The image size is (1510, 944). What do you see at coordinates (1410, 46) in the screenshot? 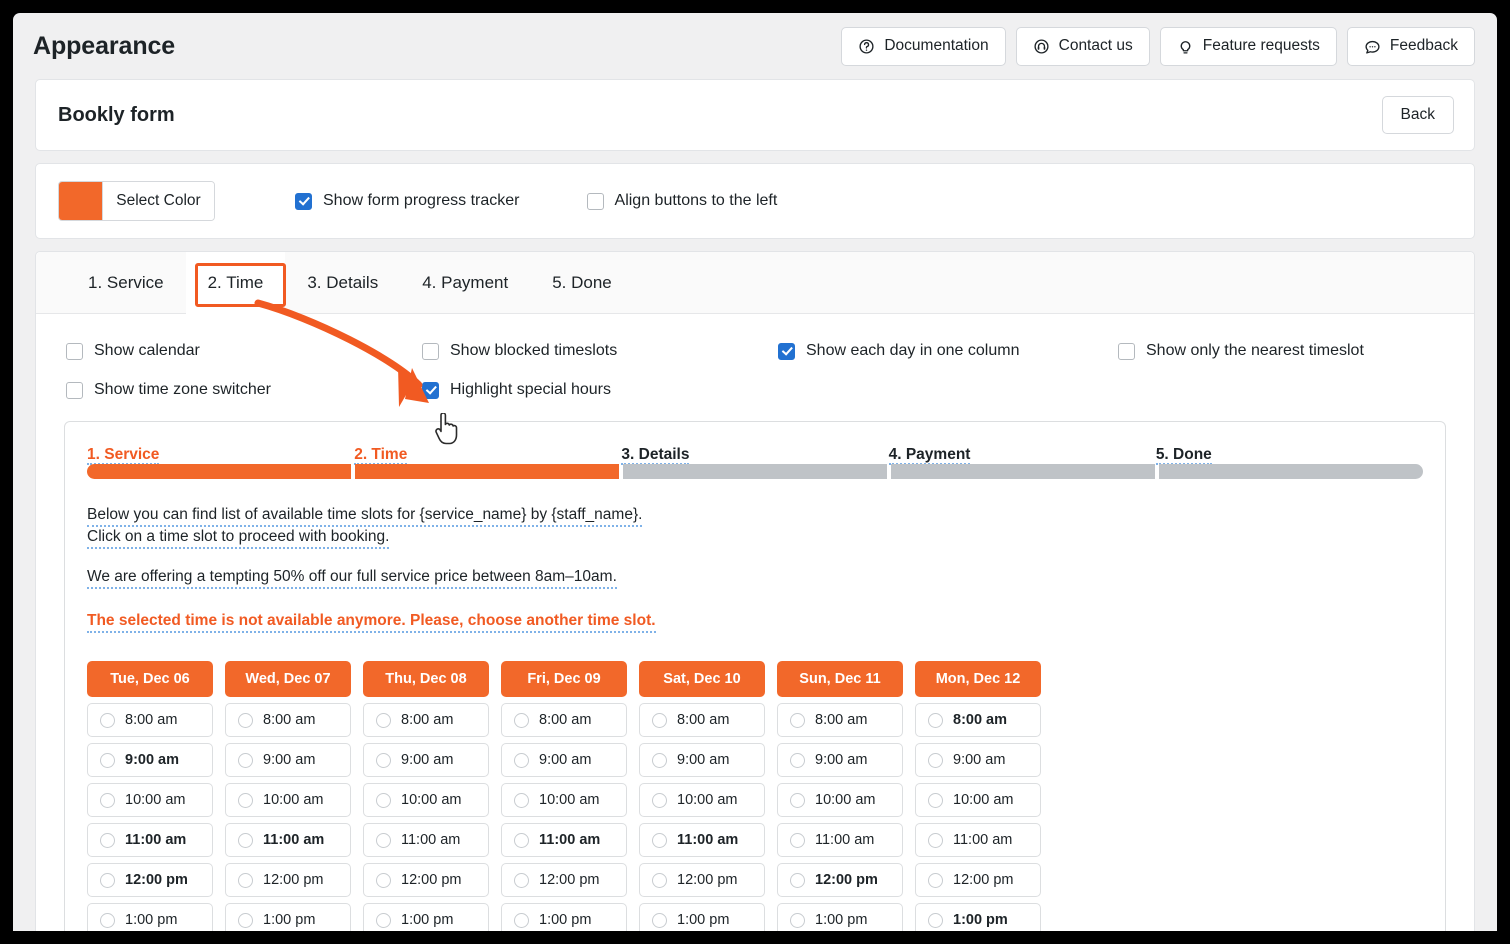
I see `header-button-feedback: Feedback` at bounding box center [1410, 46].